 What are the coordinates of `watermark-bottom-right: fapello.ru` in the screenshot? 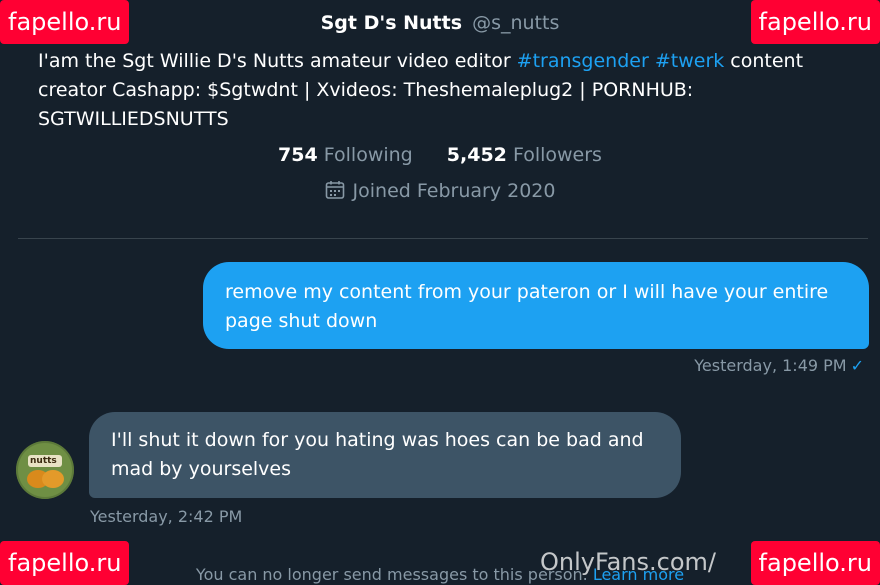 It's located at (815, 563).